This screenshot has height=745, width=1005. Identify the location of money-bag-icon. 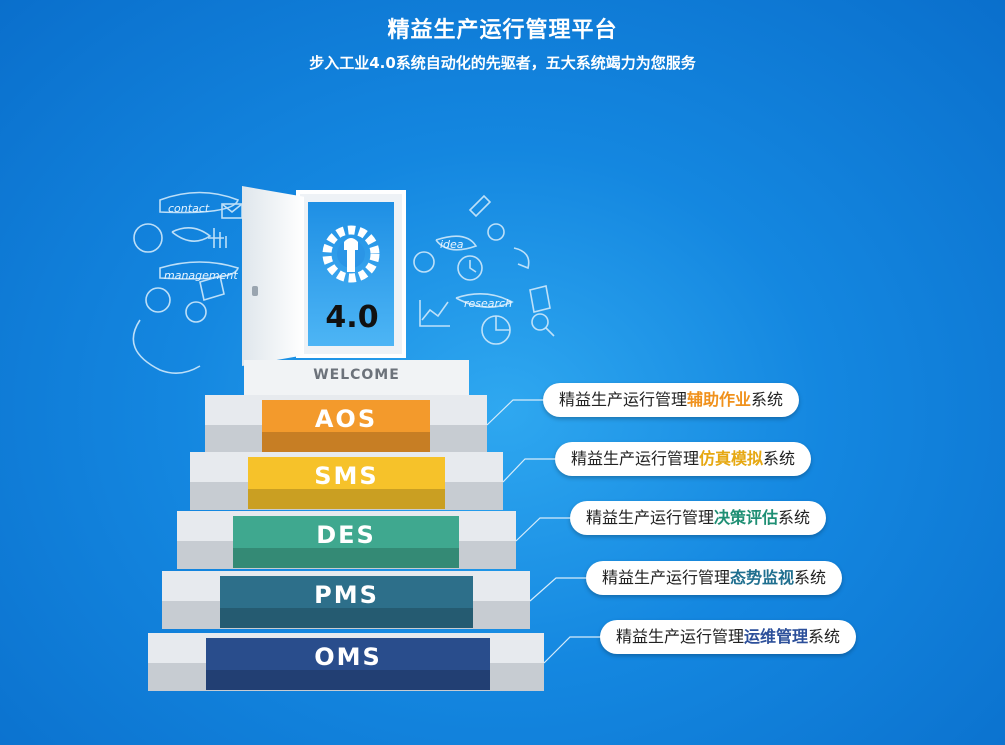
(148, 238).